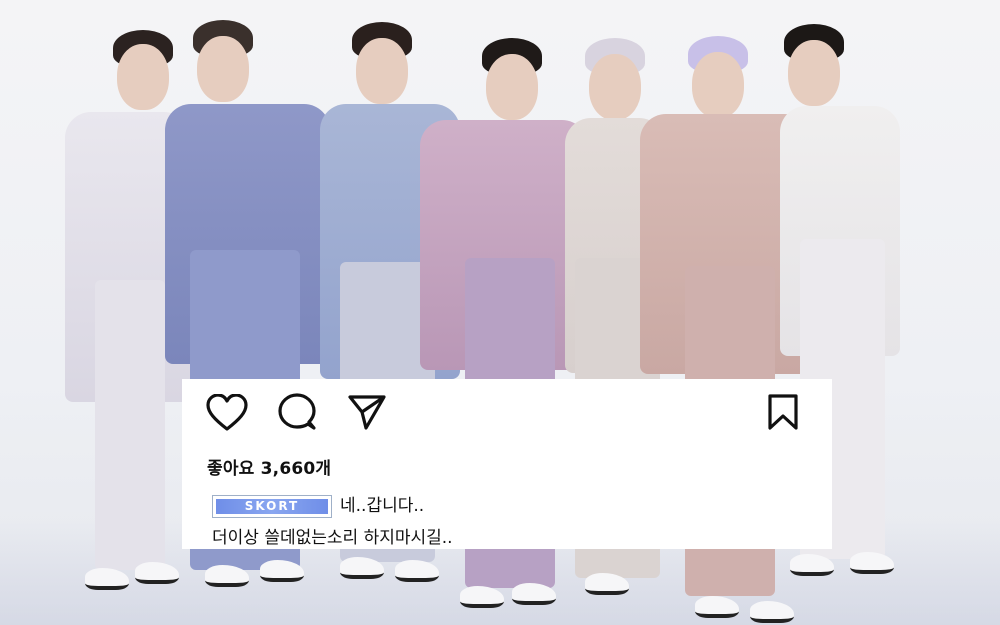  What do you see at coordinates (783, 412) in the screenshot?
I see `bookmark-icon` at bounding box center [783, 412].